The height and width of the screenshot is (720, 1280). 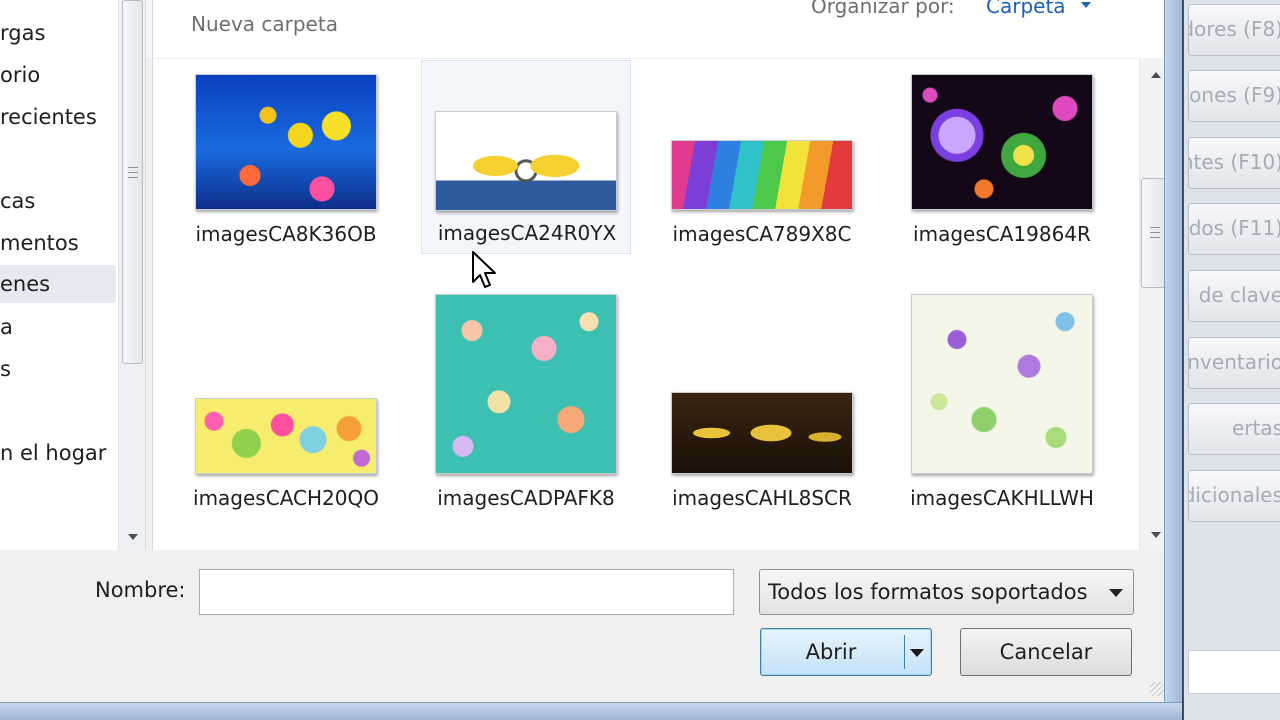 I want to click on resize-grip-icon, so click(x=1157, y=689).